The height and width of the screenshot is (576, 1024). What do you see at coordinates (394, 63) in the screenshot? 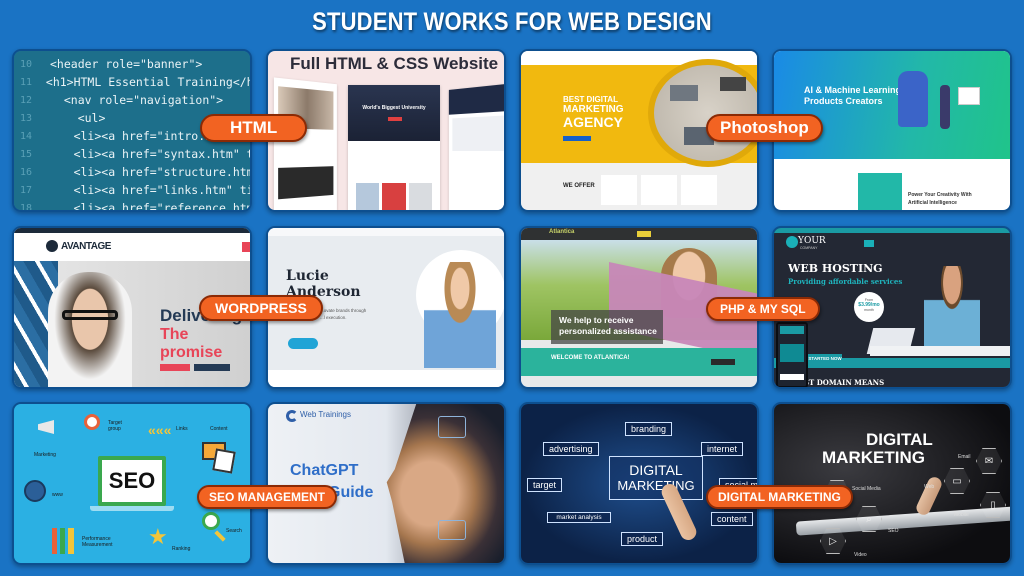
I see `tile-heading: Full HTML & CSS Website` at bounding box center [394, 63].